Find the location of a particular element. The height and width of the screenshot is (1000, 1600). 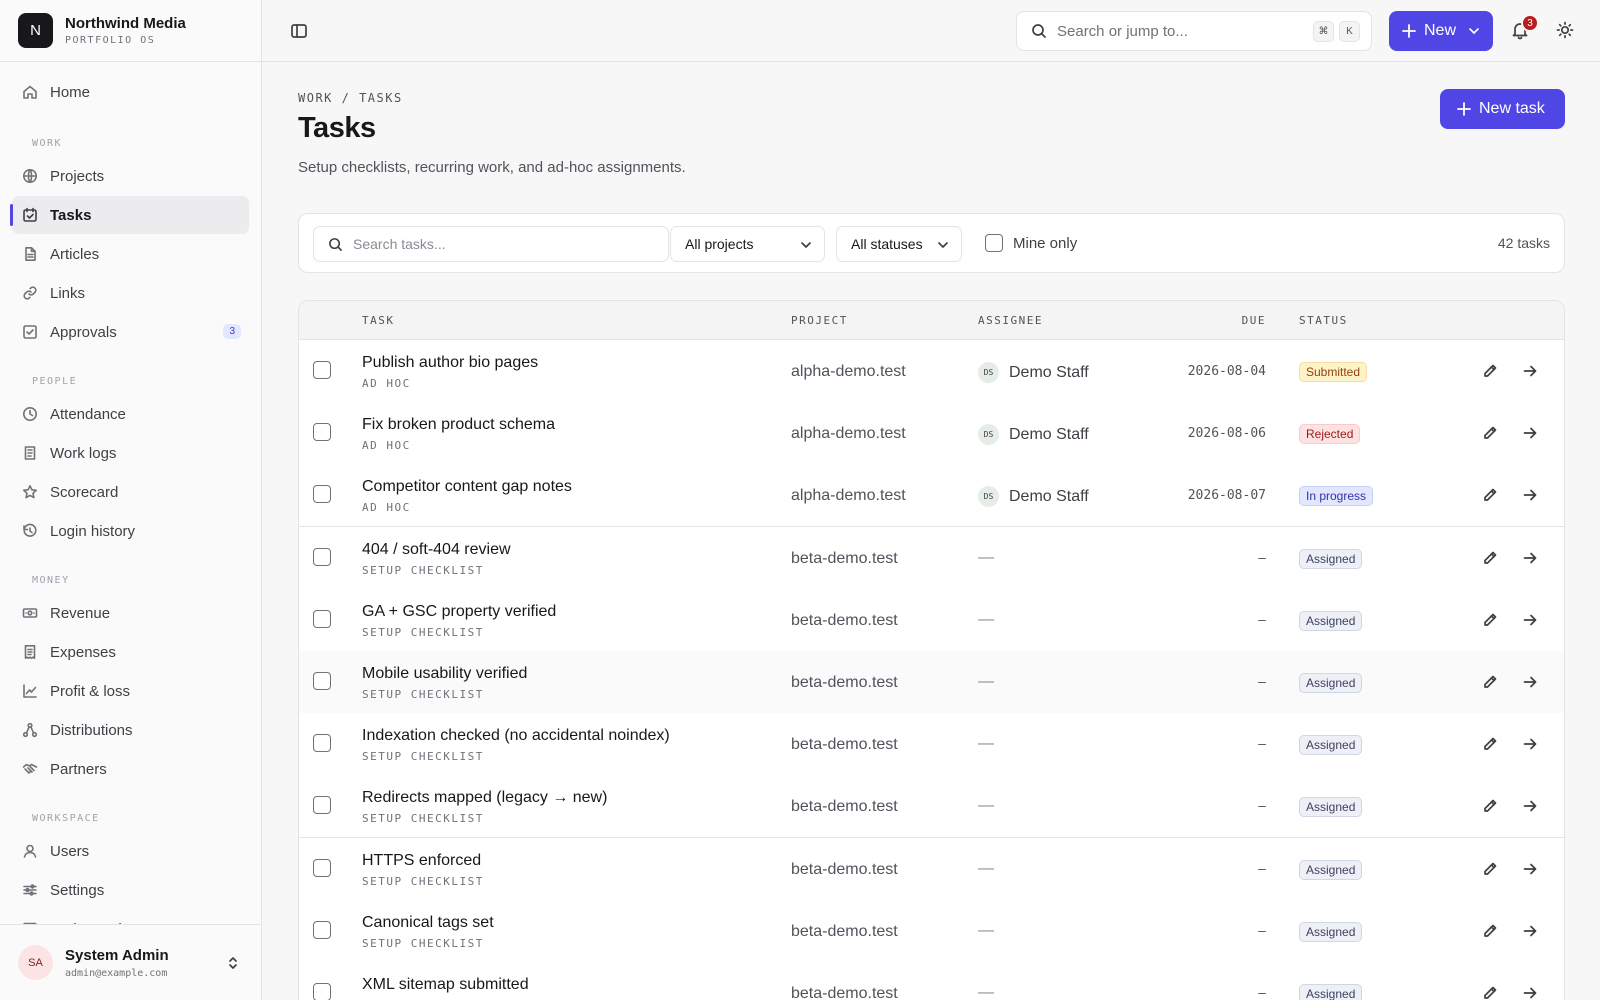

column-due: DUE is located at coordinates (1254, 320).